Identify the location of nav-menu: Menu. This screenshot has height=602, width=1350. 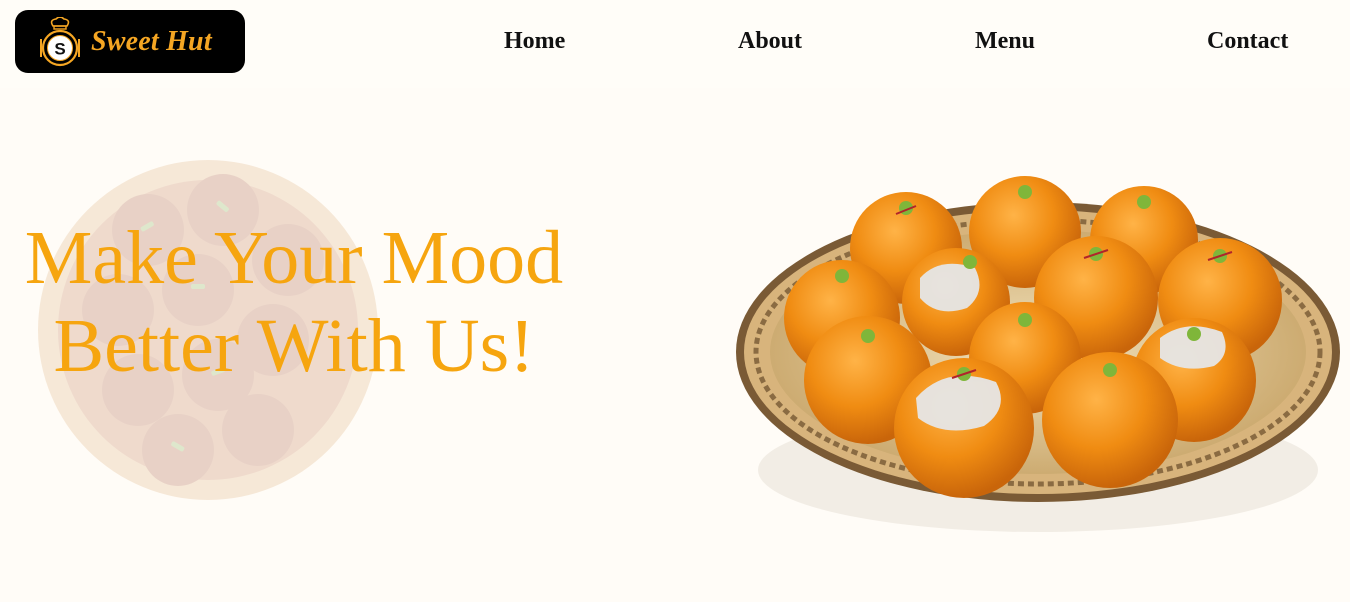
(1005, 41).